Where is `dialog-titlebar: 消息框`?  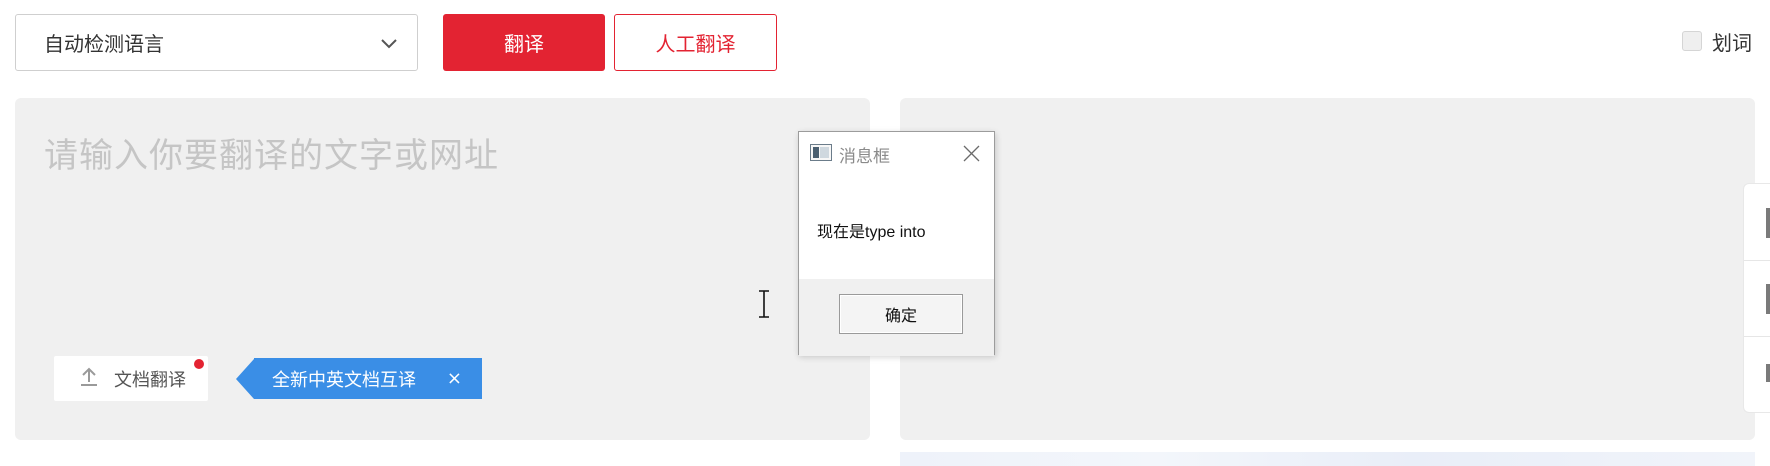
dialog-titlebar: 消息框 is located at coordinates (896, 151).